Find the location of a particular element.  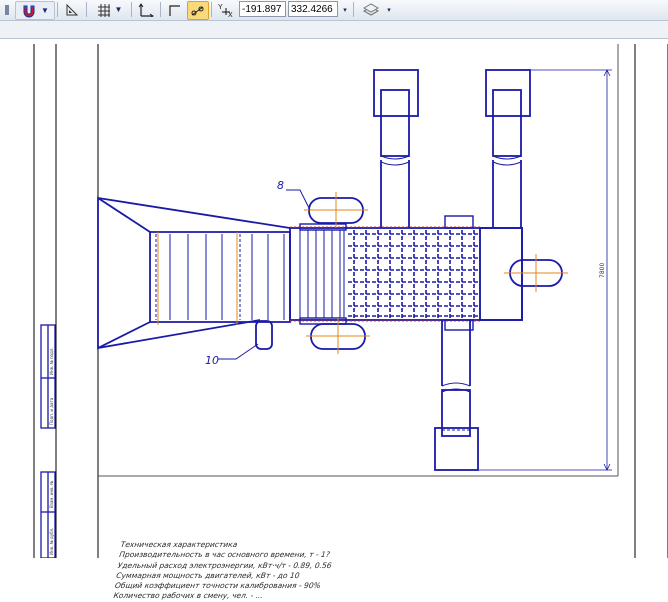

triangle-corner-icon is located at coordinates (72, 9).